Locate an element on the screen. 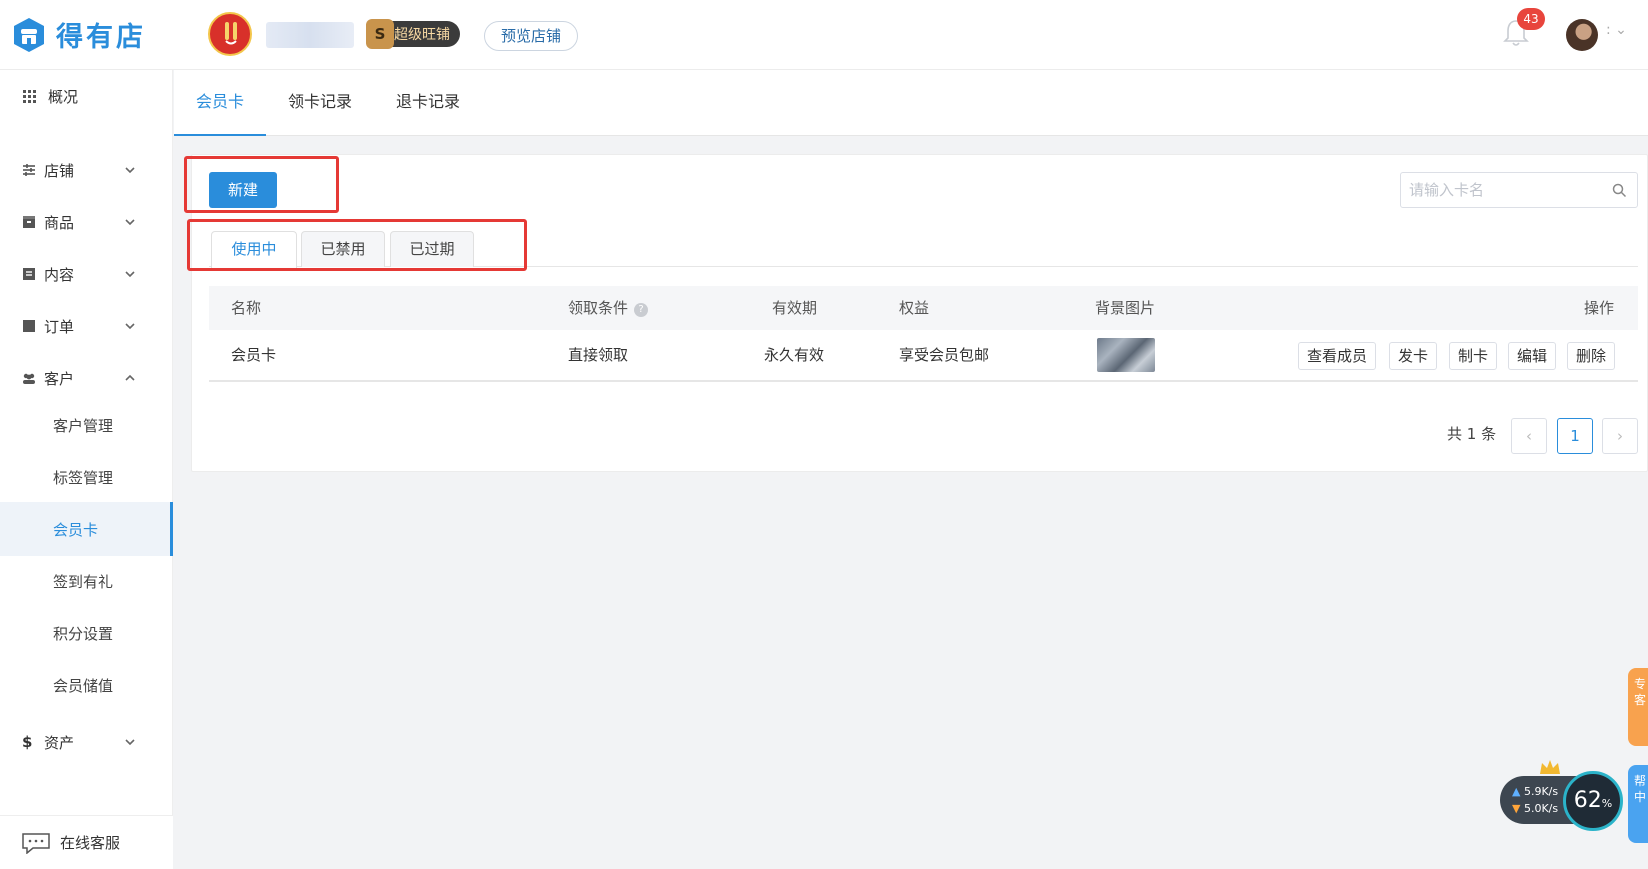 The image size is (1648, 869). download-arrow-icon: ▼ is located at coordinates (1516, 808).